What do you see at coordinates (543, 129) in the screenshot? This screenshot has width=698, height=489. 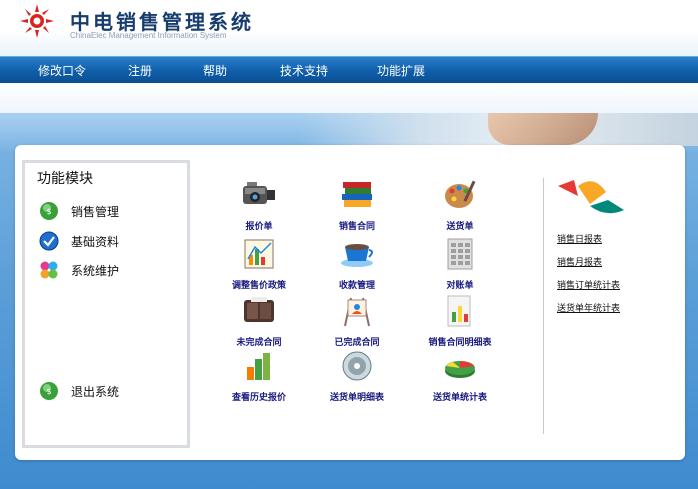 I see `hand-image` at bounding box center [543, 129].